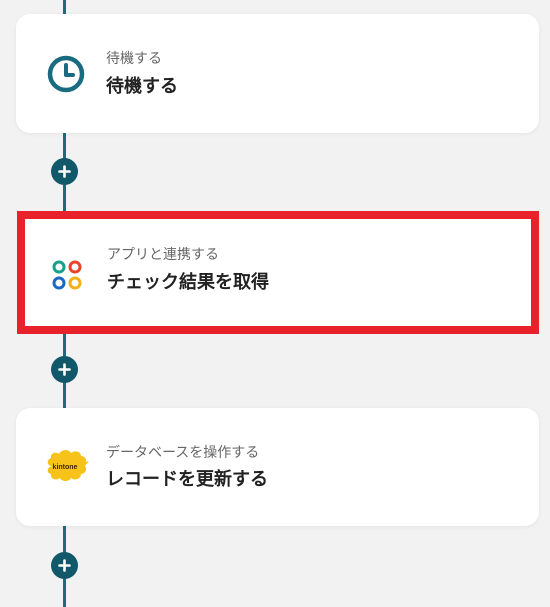 The width and height of the screenshot is (550, 607). What do you see at coordinates (188, 282) in the screenshot?
I see `step-title: チェック結果を取得` at bounding box center [188, 282].